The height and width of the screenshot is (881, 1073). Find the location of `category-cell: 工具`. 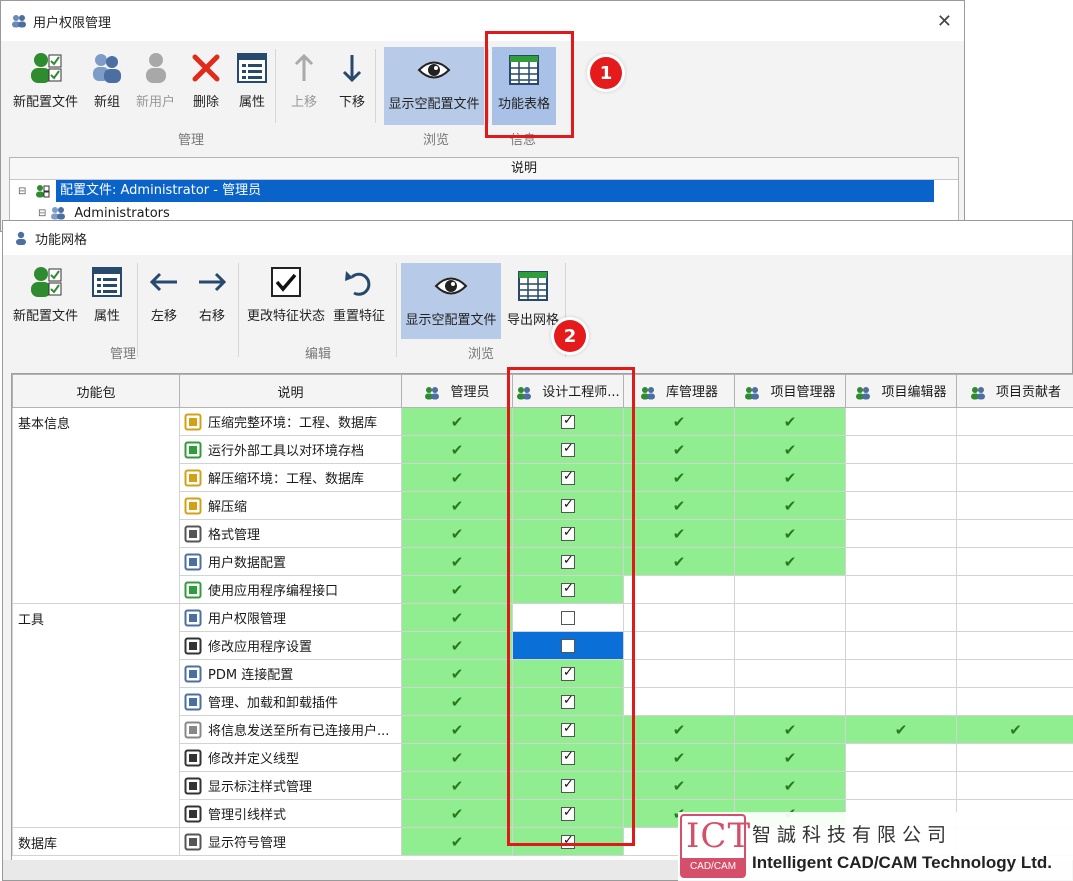

category-cell: 工具 is located at coordinates (96, 715).